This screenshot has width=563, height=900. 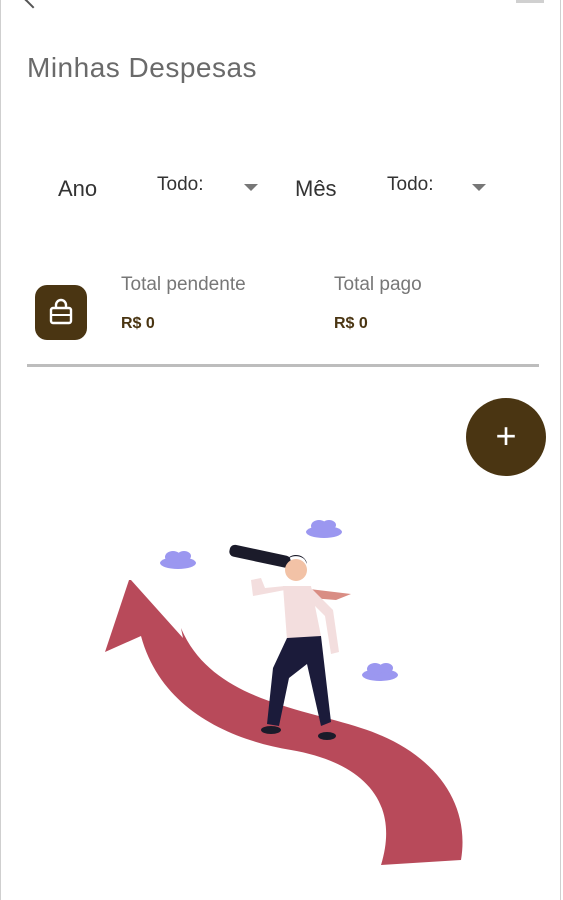 I want to click on add-expense-button: +, so click(x=506, y=437).